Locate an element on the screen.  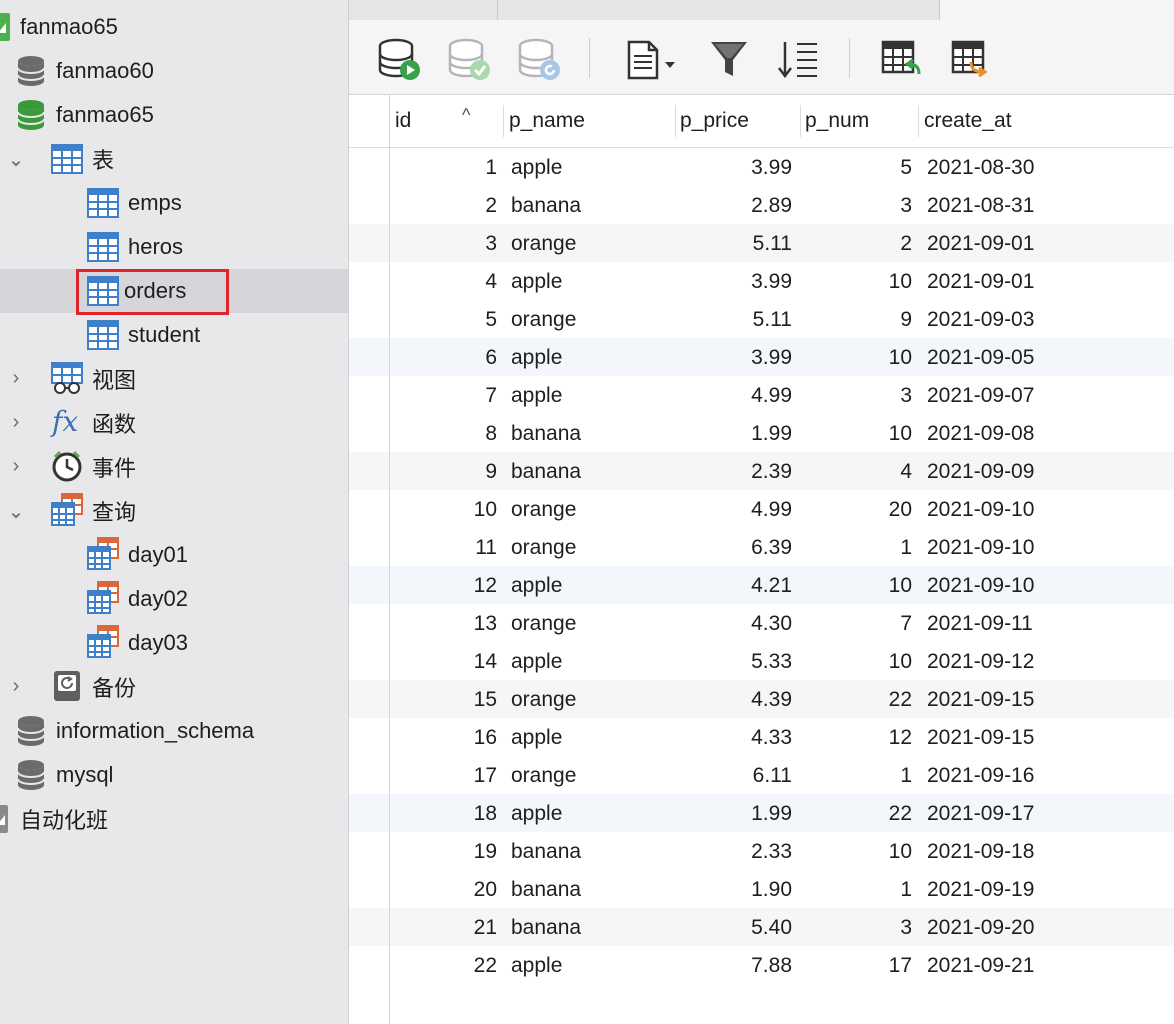
table-row: 6 apple 3.99 10 2021-09-05 is located at coordinates (761, 357).